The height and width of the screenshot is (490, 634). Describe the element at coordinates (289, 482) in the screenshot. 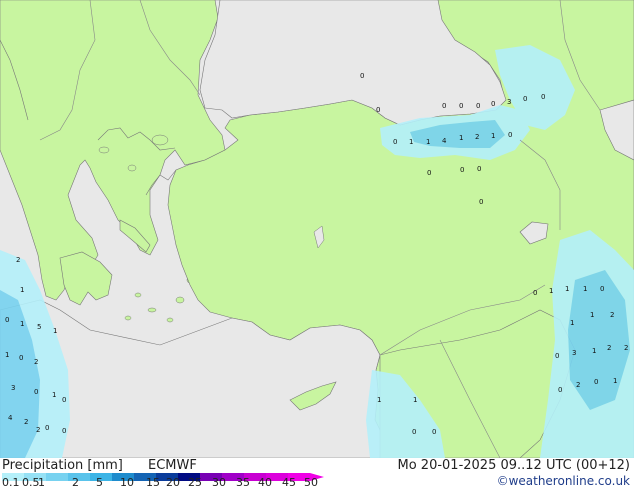

I see `scale-tick-label: 45` at that location.